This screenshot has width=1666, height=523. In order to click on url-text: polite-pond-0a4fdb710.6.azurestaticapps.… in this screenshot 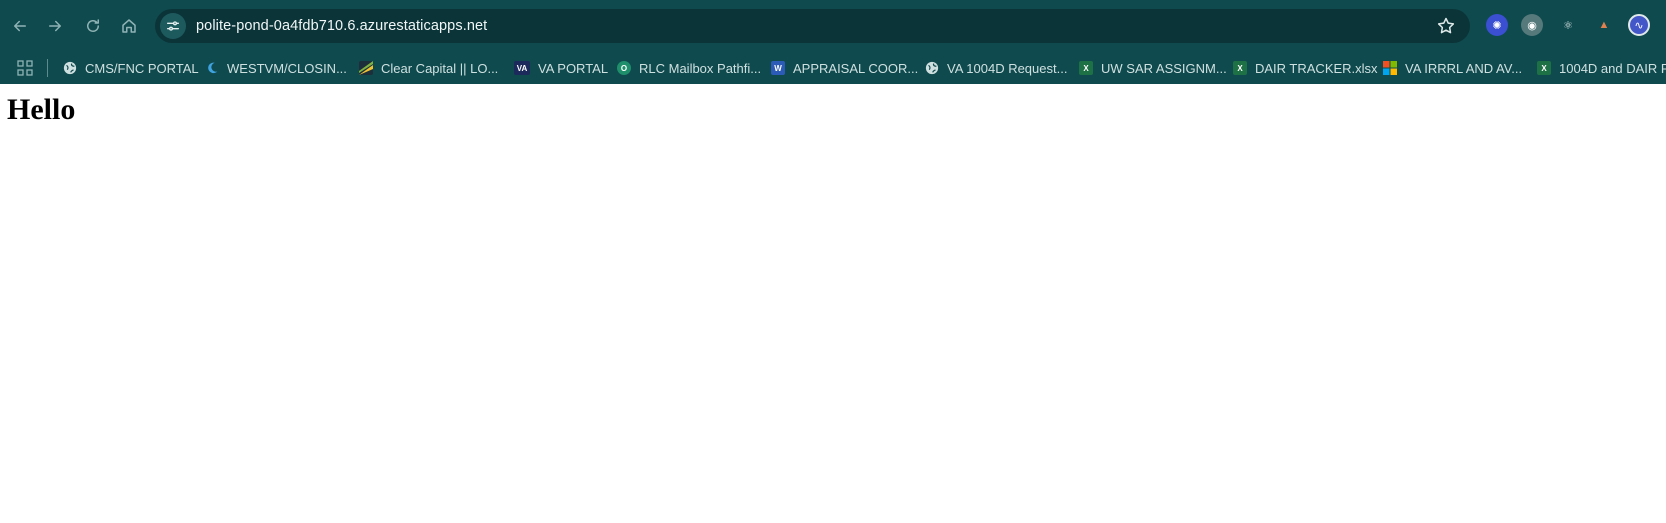, I will do `click(341, 26)`.